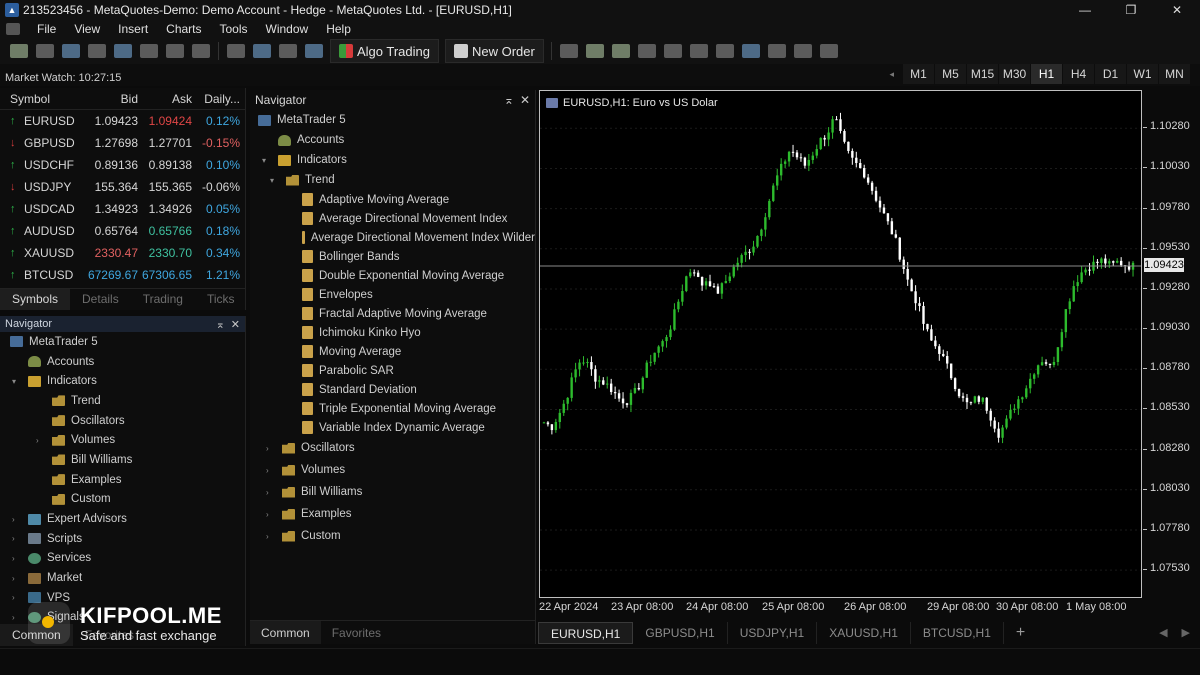  What do you see at coordinates (122, 559) in the screenshot?
I see `tree-services: › Services` at bounding box center [122, 559].